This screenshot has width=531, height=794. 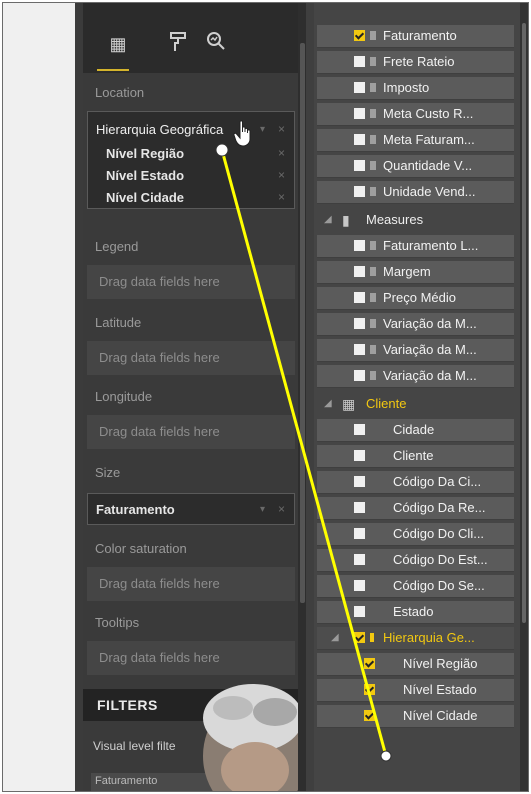 I want to click on field-label: Estado, so click(x=413, y=611).